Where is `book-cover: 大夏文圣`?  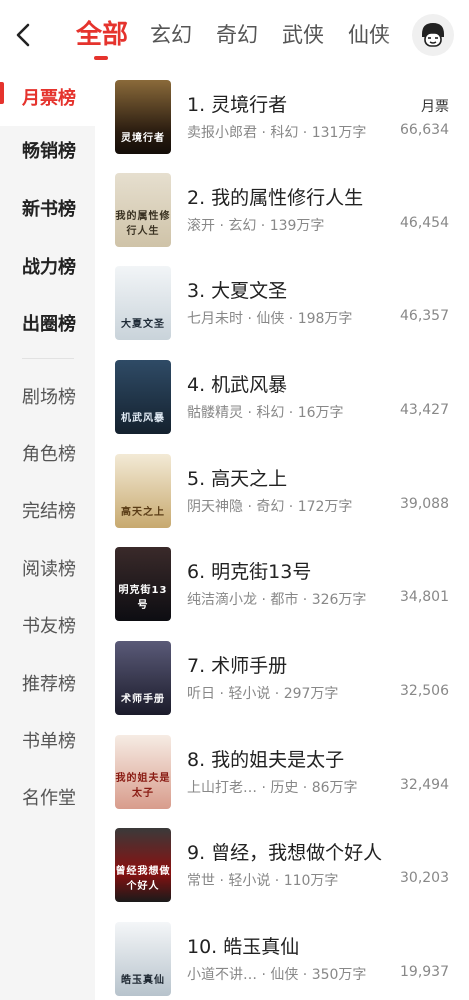 book-cover: 大夏文圣 is located at coordinates (143, 303).